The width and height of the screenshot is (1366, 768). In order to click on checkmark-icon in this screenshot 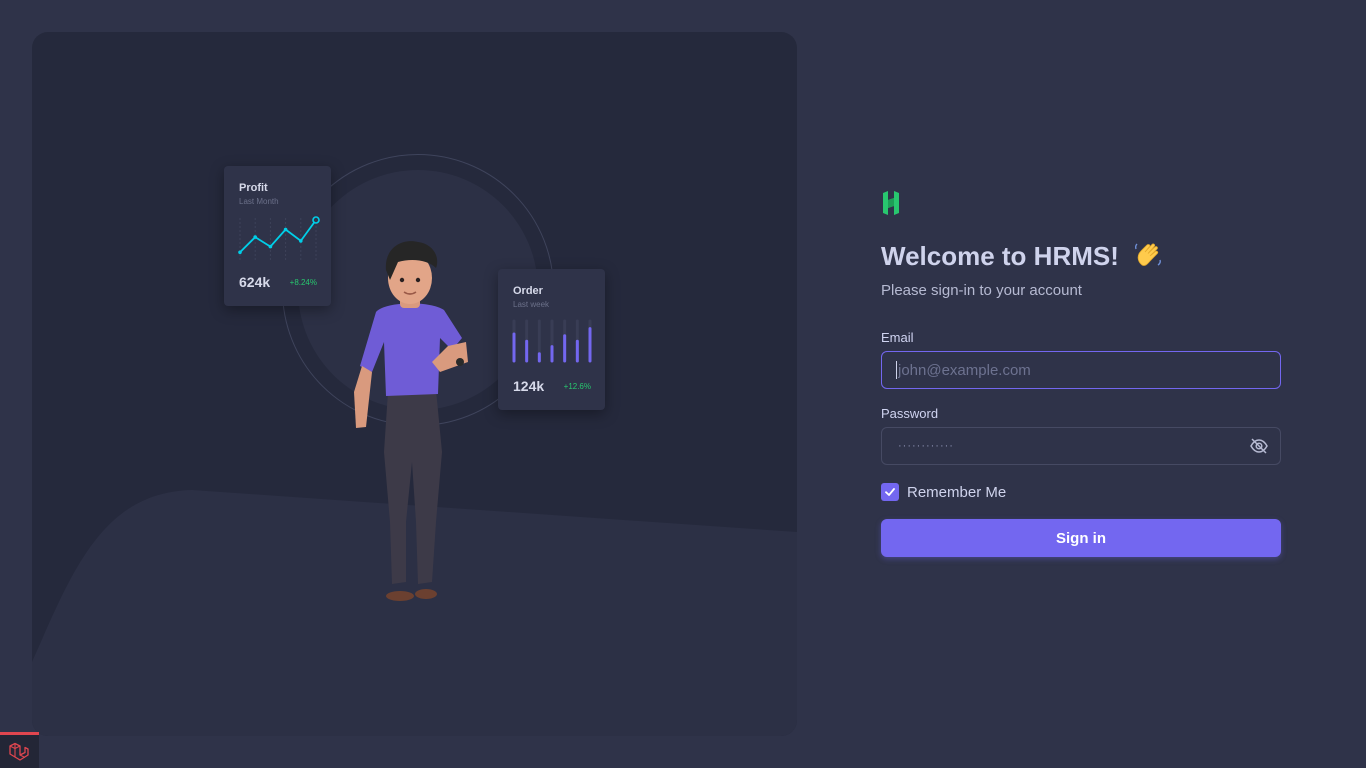, I will do `click(890, 492)`.